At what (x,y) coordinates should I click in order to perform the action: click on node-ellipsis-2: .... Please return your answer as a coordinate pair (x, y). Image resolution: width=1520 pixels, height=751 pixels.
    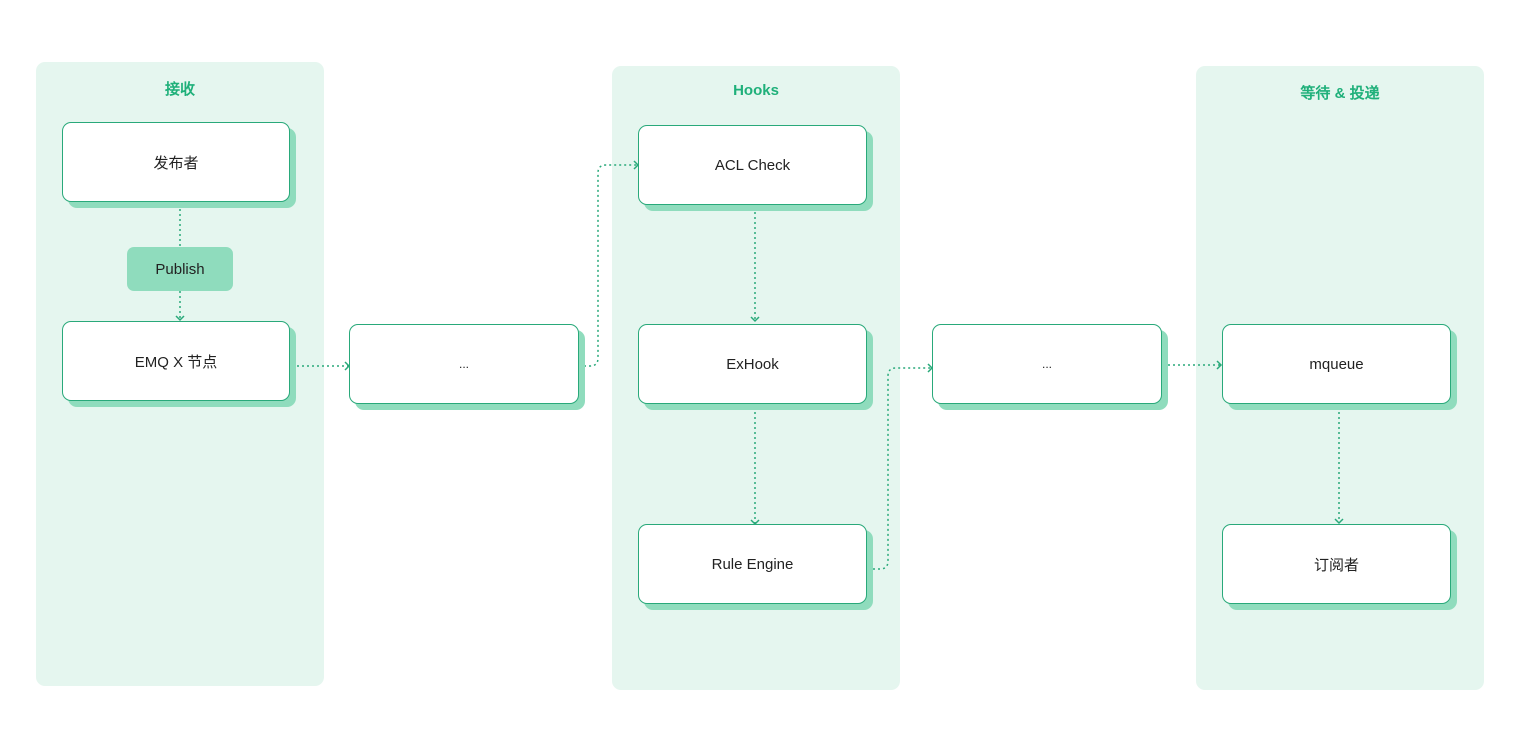
    Looking at the image, I should click on (1047, 364).